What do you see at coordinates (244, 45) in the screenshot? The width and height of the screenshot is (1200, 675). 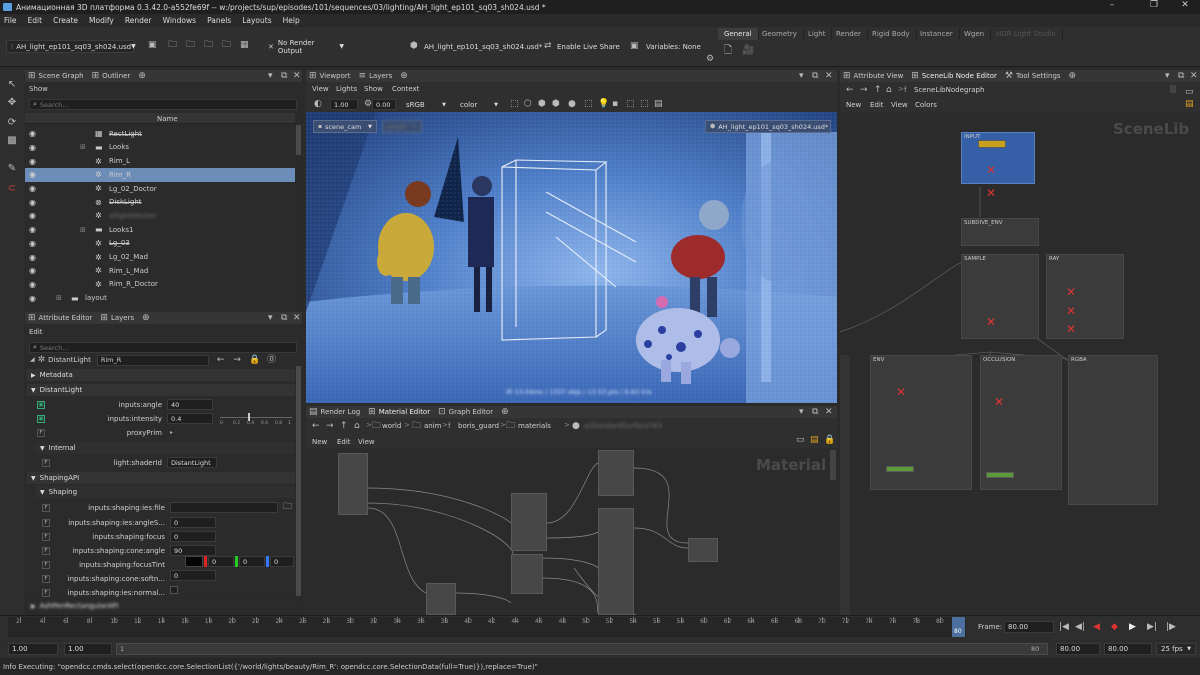 I see `layers-icon: ▦` at bounding box center [244, 45].